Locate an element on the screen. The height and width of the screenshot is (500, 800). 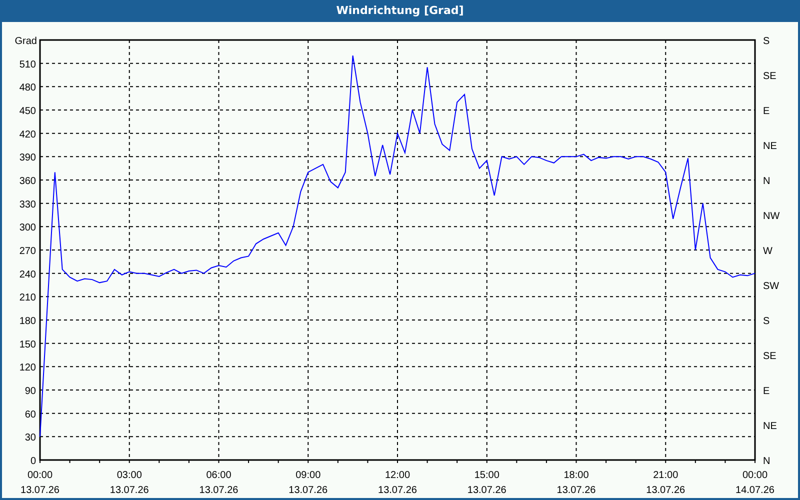
y-tick-label: 270 is located at coordinates (27, 251).